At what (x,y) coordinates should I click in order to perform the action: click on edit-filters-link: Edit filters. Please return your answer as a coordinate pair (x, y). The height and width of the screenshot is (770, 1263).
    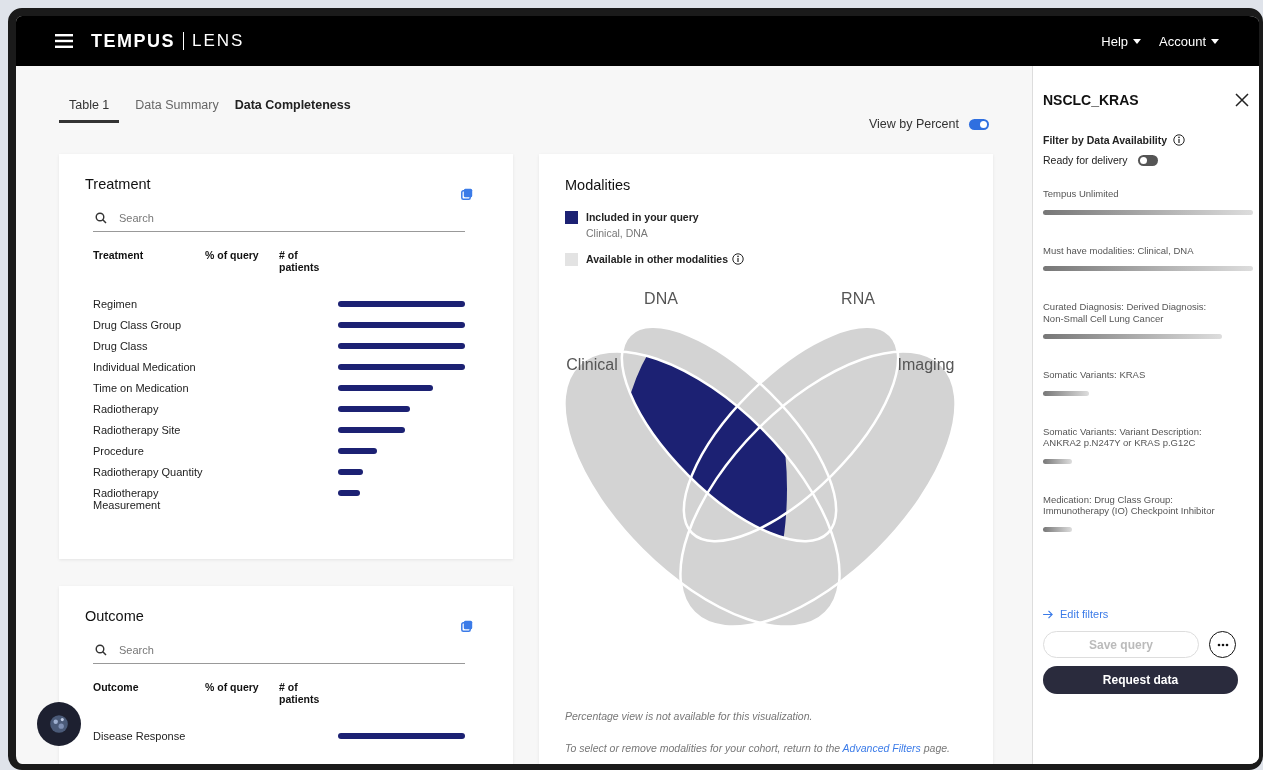
    Looking at the image, I should click on (1146, 614).